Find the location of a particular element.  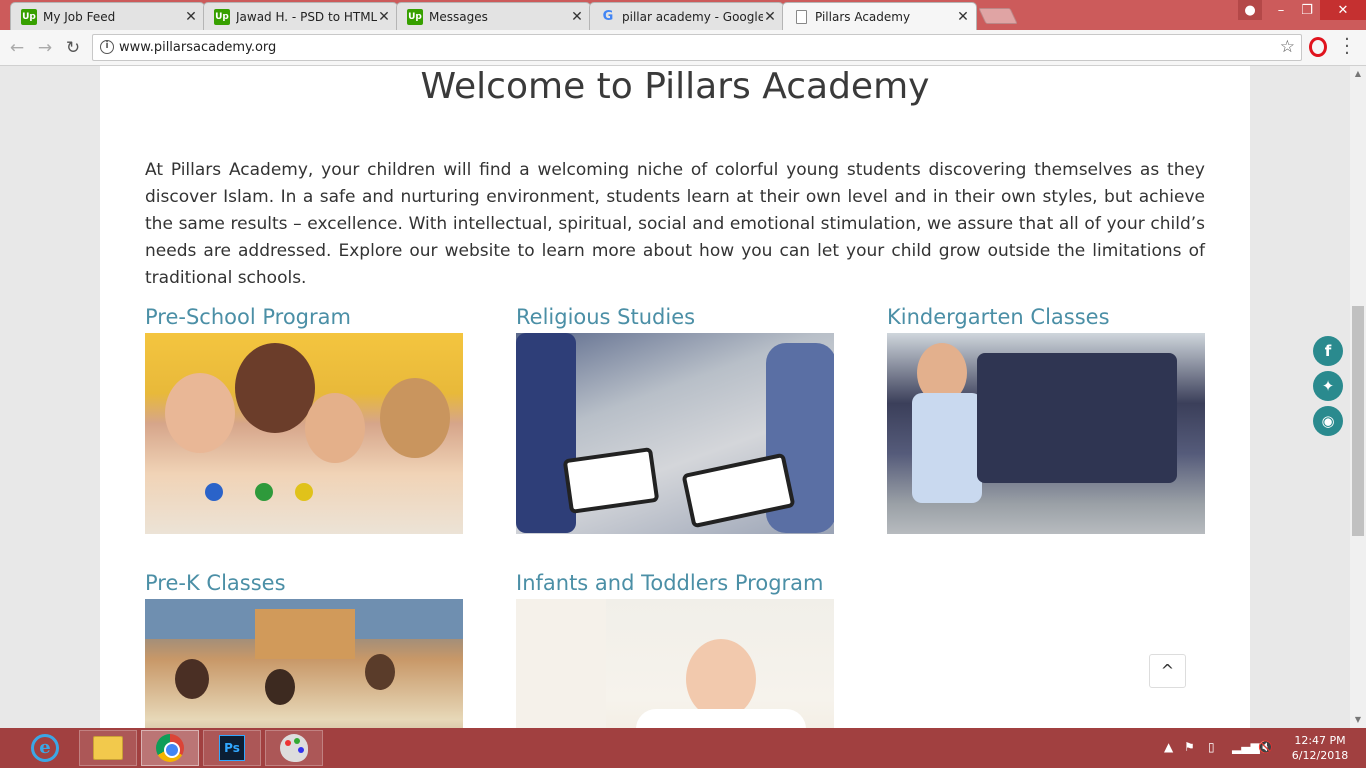

chrome-icon is located at coordinates (170, 748).